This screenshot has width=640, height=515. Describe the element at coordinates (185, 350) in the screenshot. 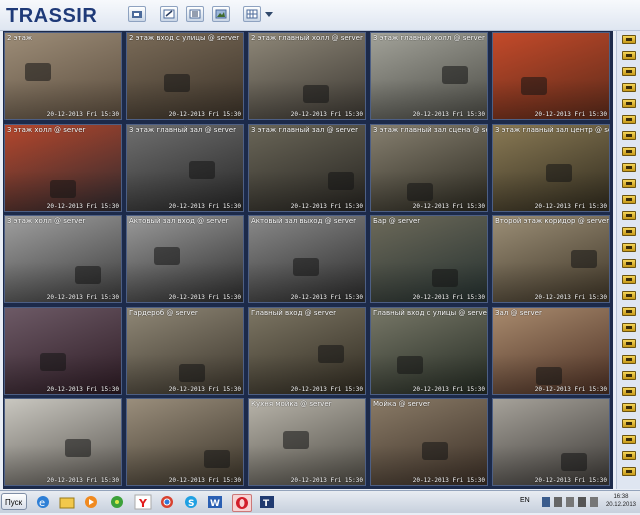

I see `camera-view: Гардероб @ server 20-12-2013 Fri 15:30` at that location.